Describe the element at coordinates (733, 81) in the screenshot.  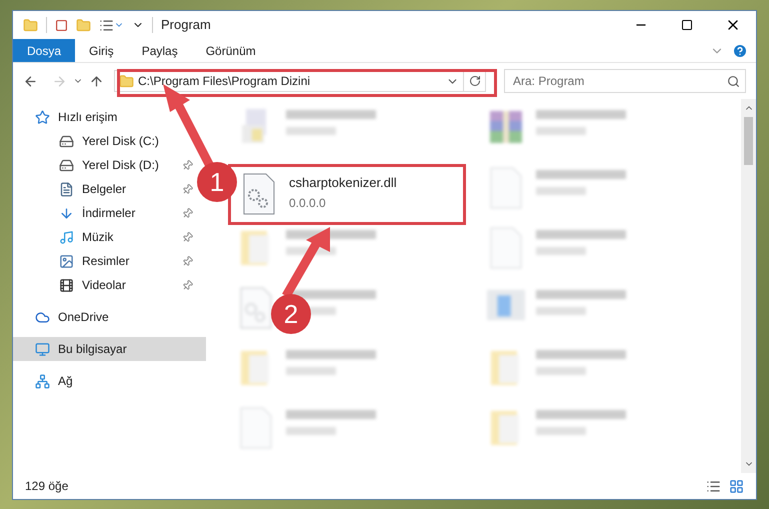
I see `search-icon` at that location.